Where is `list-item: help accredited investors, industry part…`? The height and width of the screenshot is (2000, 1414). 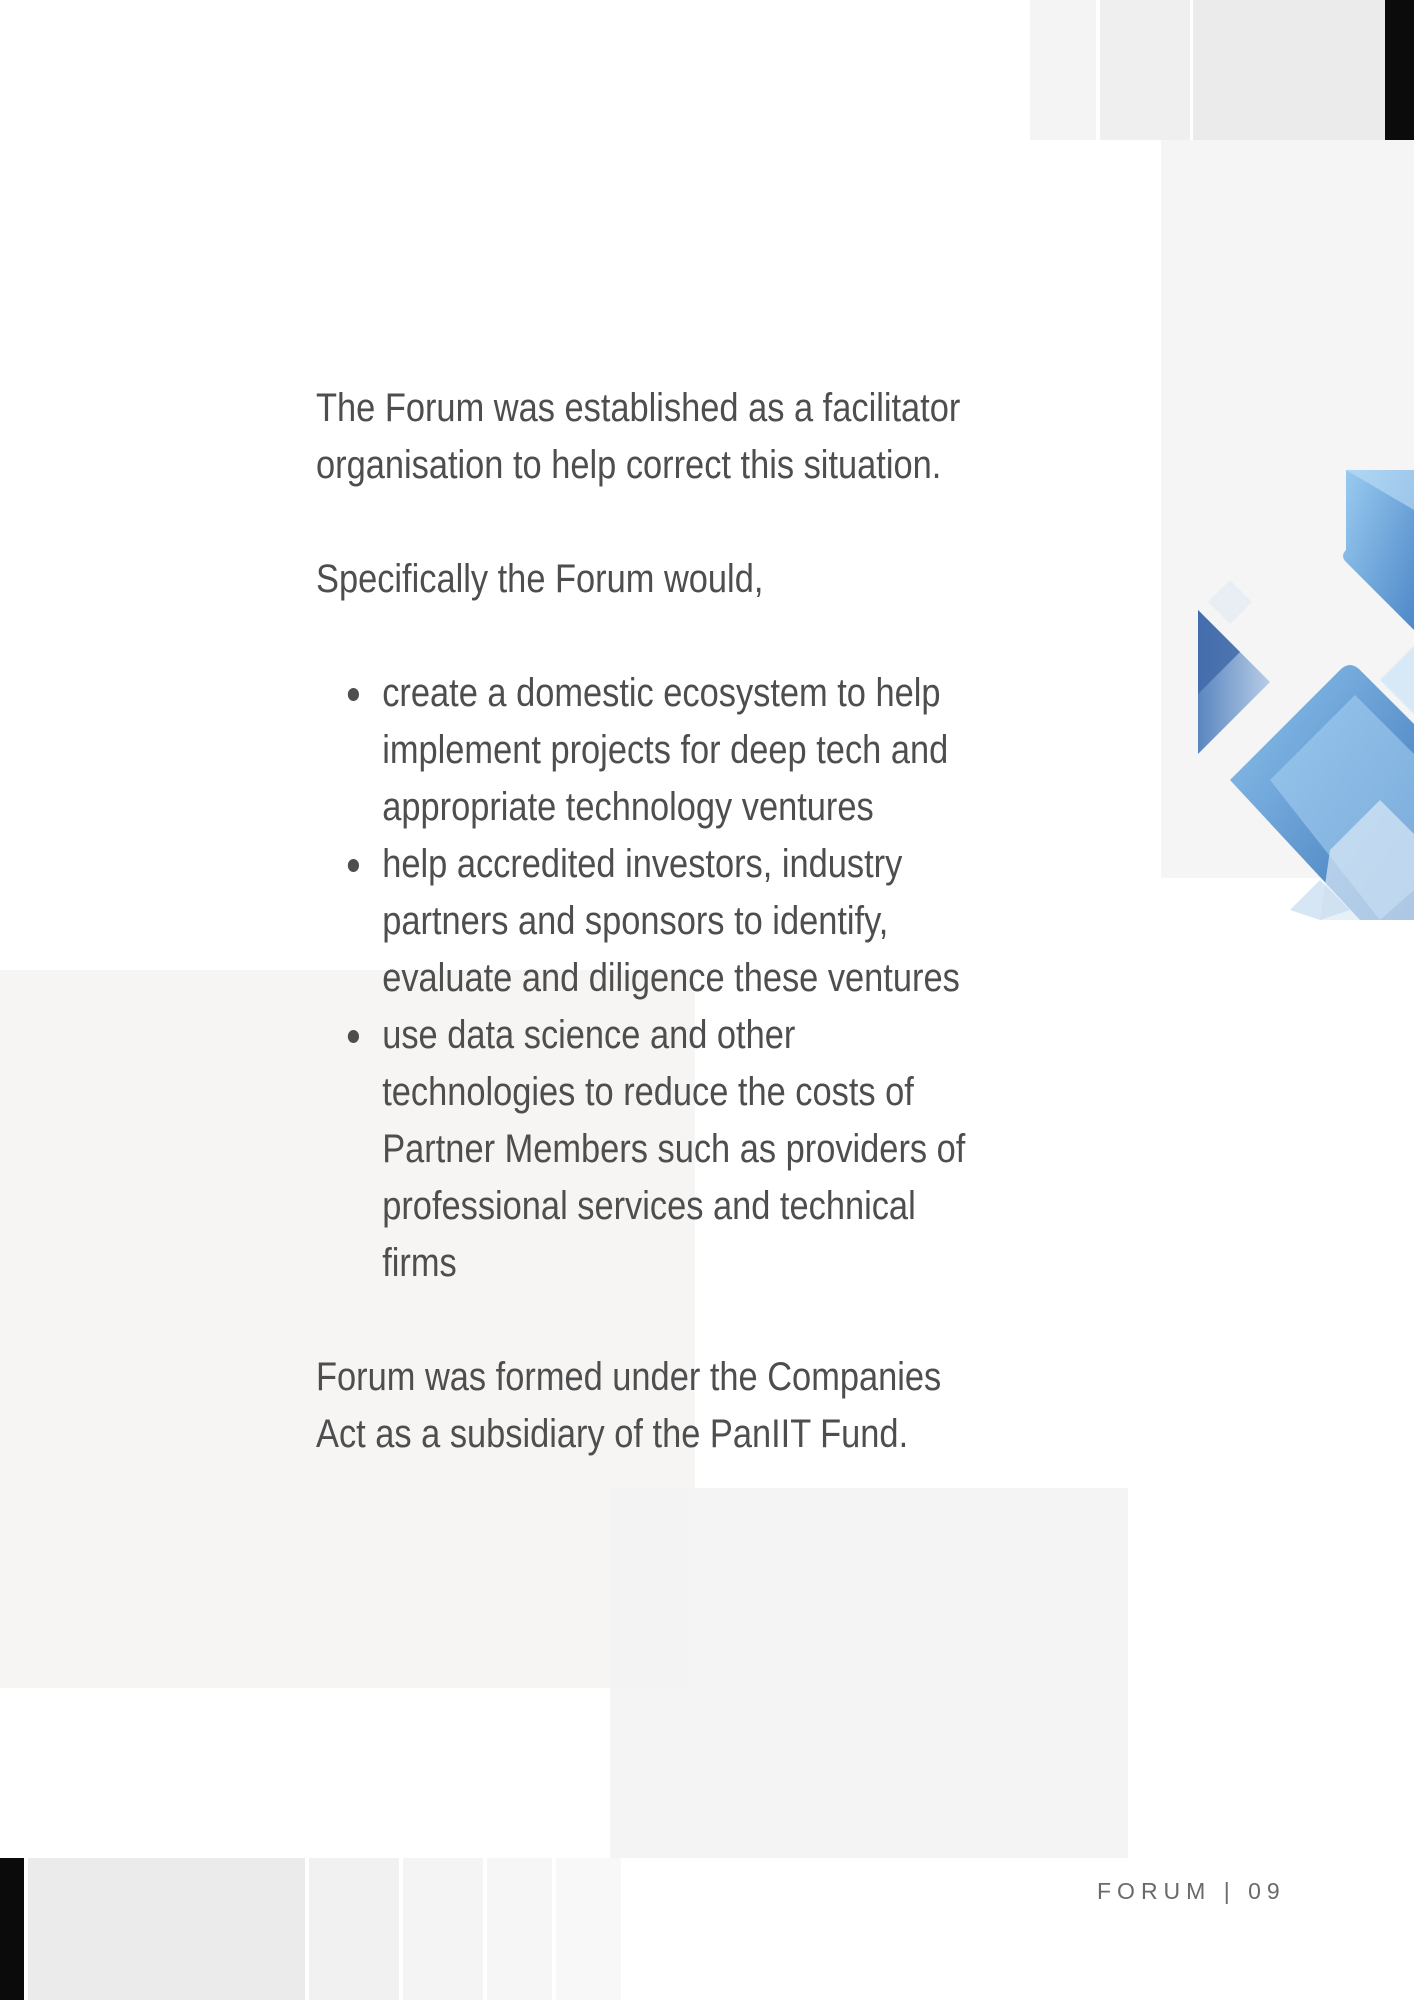 list-item: help accredited investors, industry part… is located at coordinates (658, 921).